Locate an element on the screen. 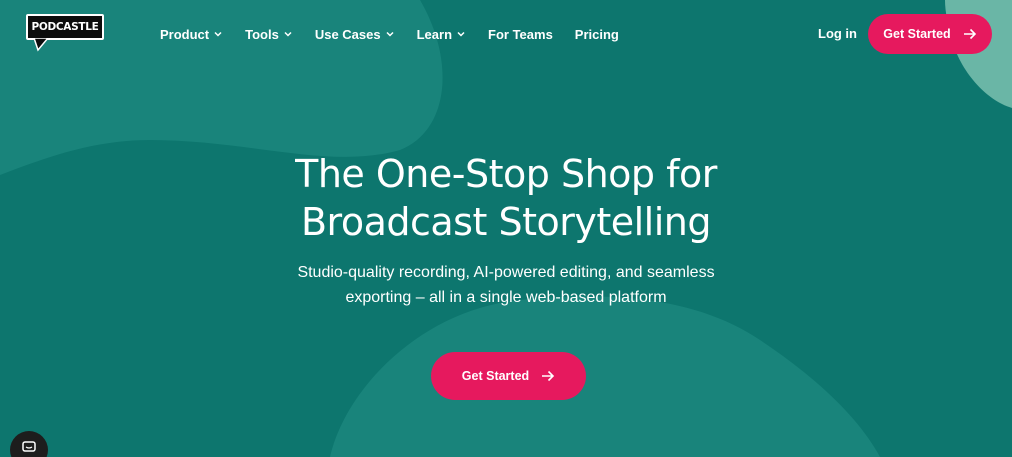 Image resolution: width=1012 pixels, height=457 pixels. hero-headline-line1: The One-Stop Shop for is located at coordinates (506, 174).